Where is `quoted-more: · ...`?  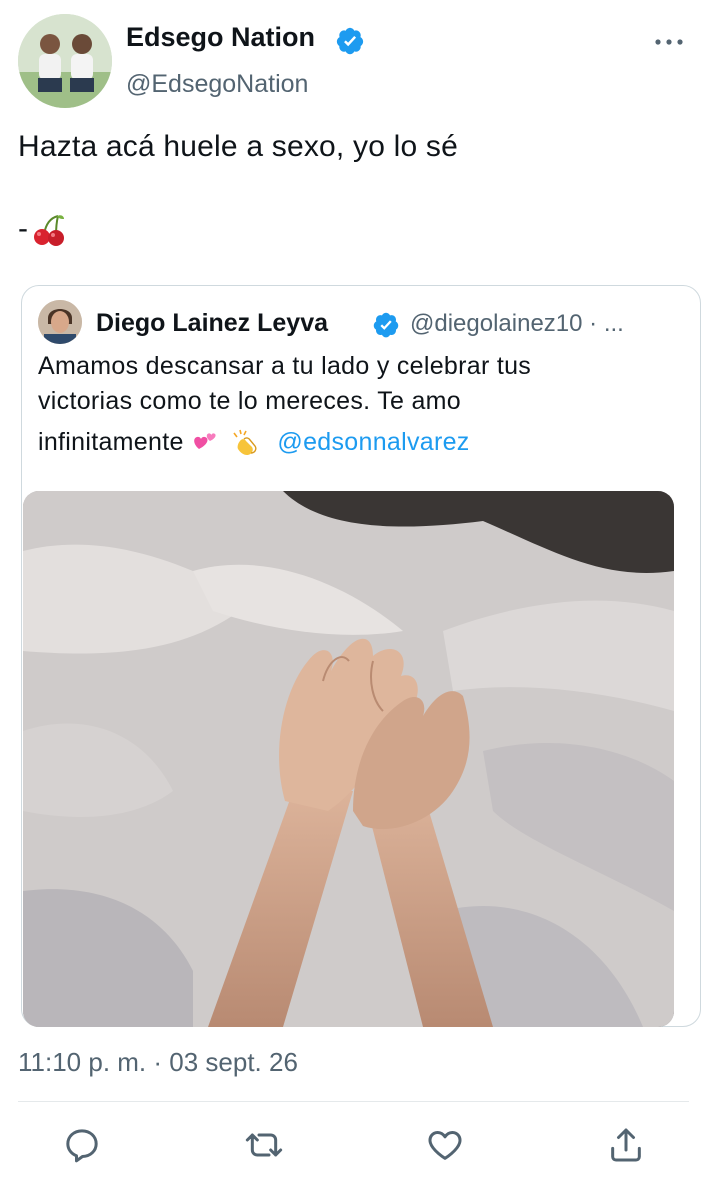
quoted-more: · ... is located at coordinates (606, 323).